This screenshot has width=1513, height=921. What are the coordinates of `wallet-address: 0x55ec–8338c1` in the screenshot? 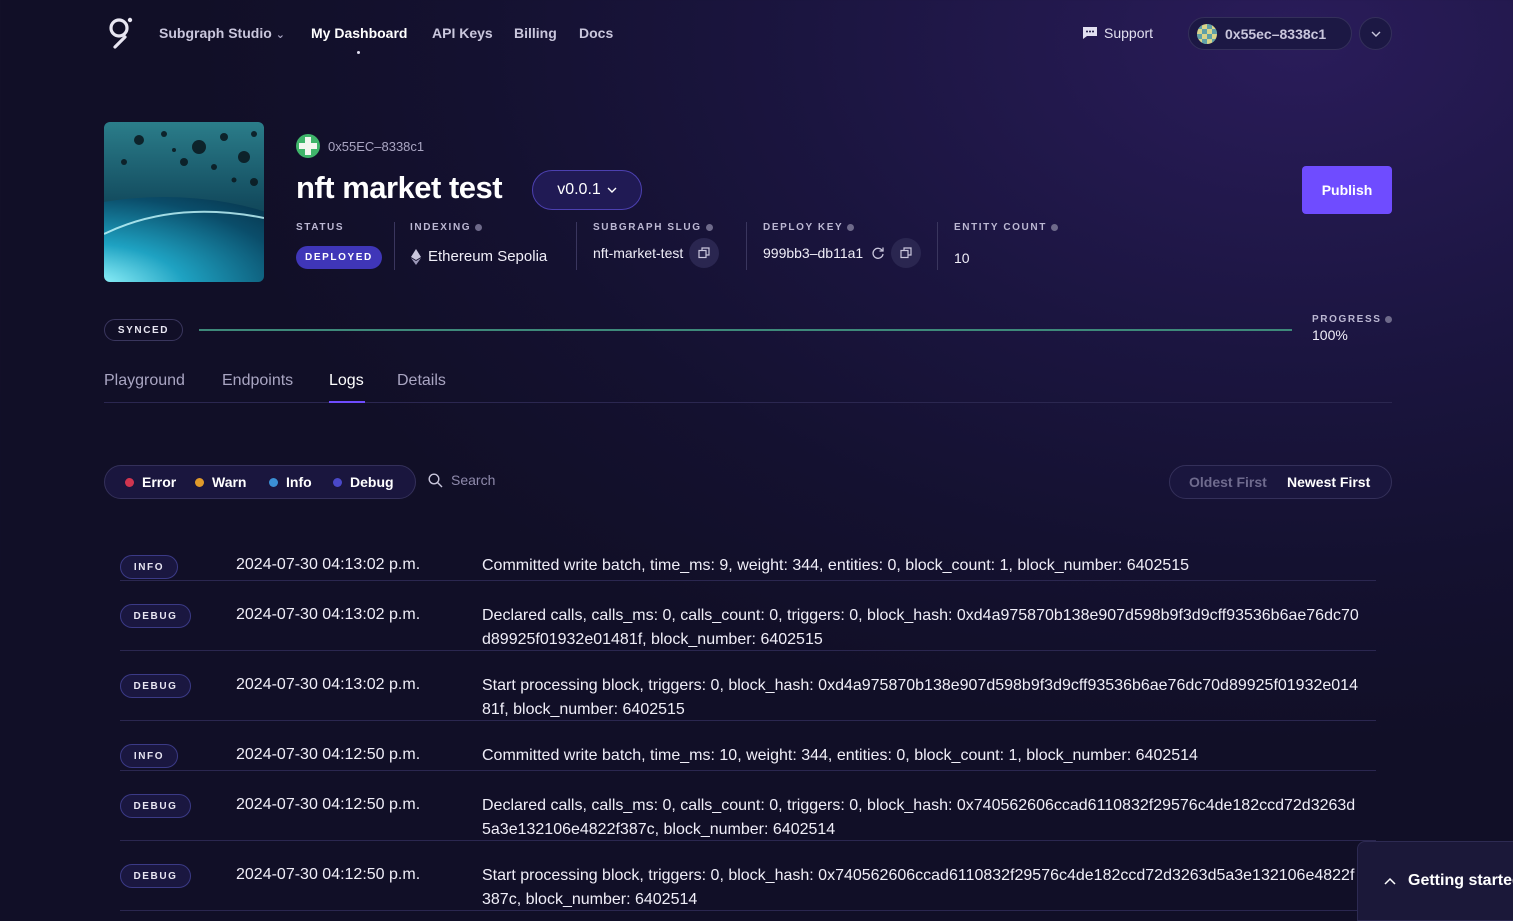 It's located at (1276, 33).